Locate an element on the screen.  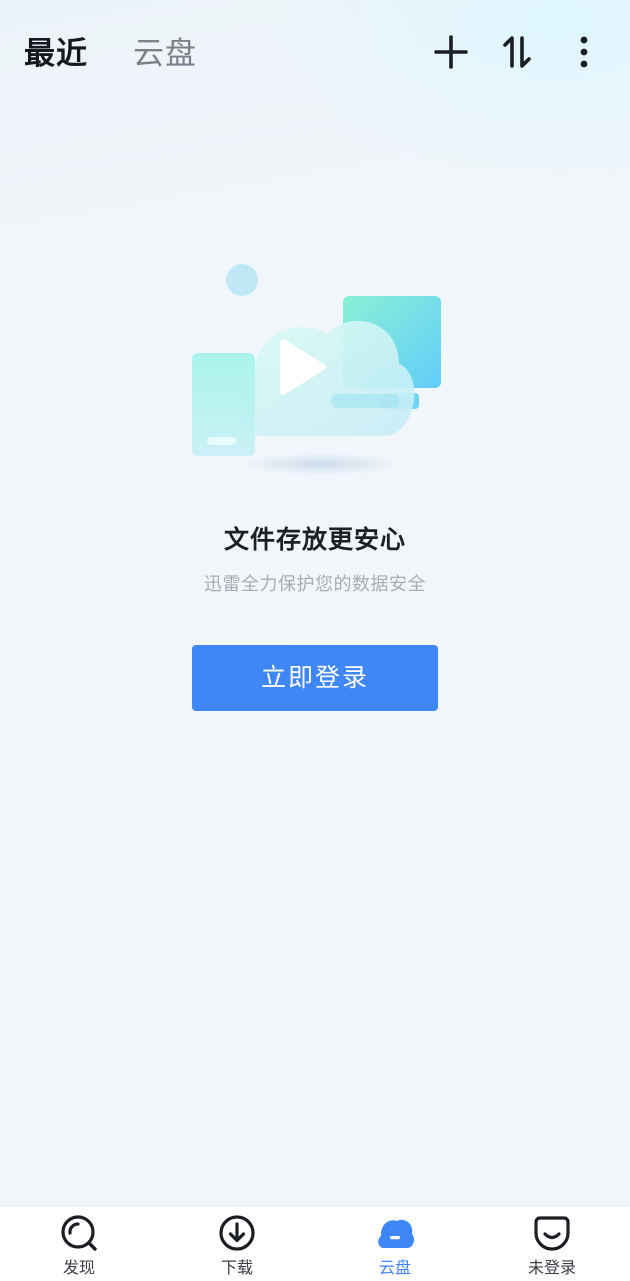
nav-item-profile: 未登录 is located at coordinates (551, 1243).